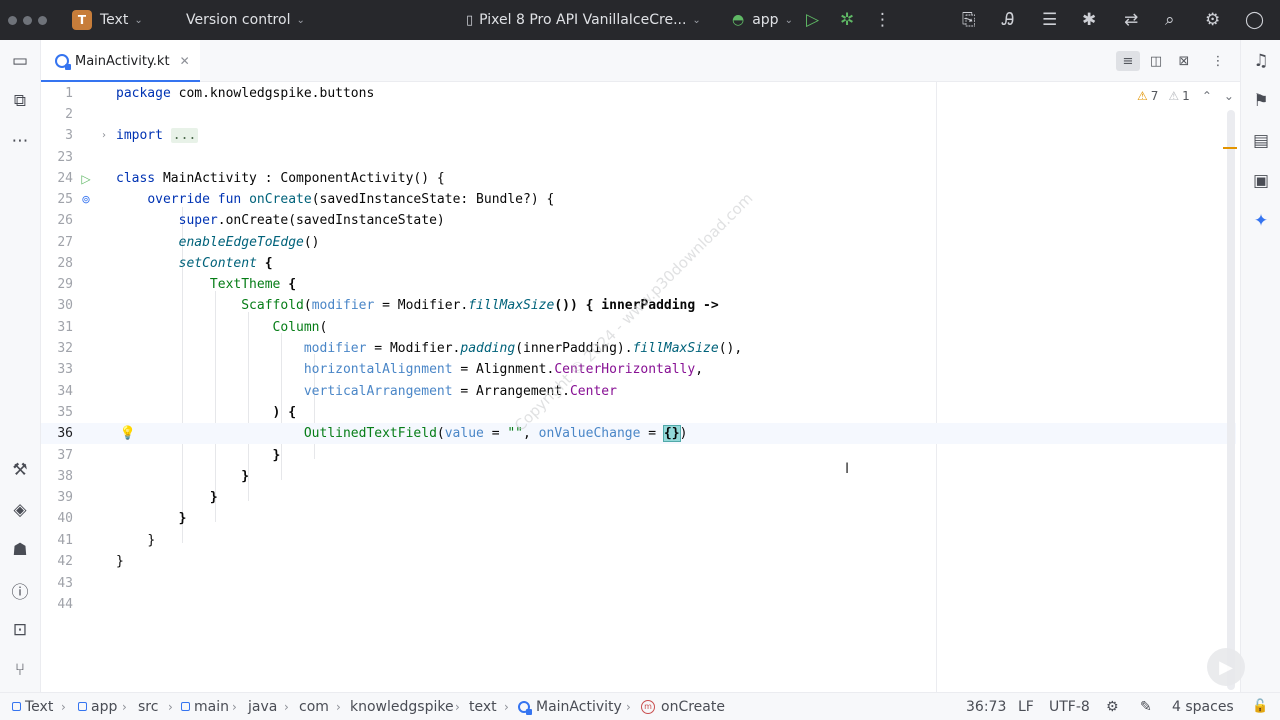 This screenshot has width=1280, height=720. What do you see at coordinates (1137, 20) in the screenshot?
I see `app-inspection-icon: ⇄` at bounding box center [1137, 20].